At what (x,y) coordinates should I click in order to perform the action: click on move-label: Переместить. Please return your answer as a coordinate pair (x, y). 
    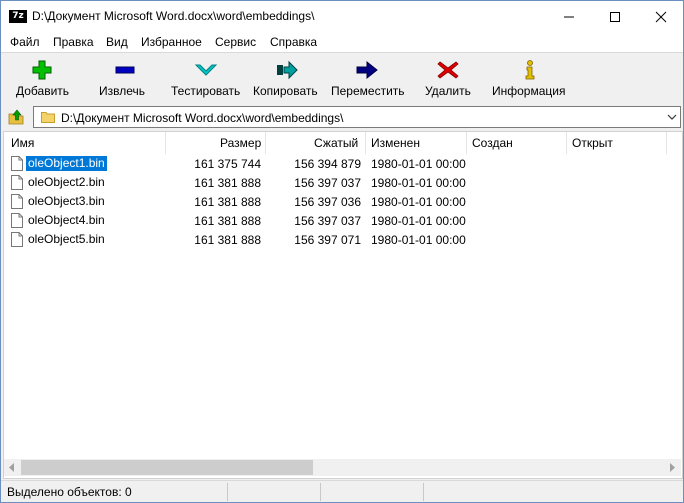
    Looking at the image, I should click on (368, 91).